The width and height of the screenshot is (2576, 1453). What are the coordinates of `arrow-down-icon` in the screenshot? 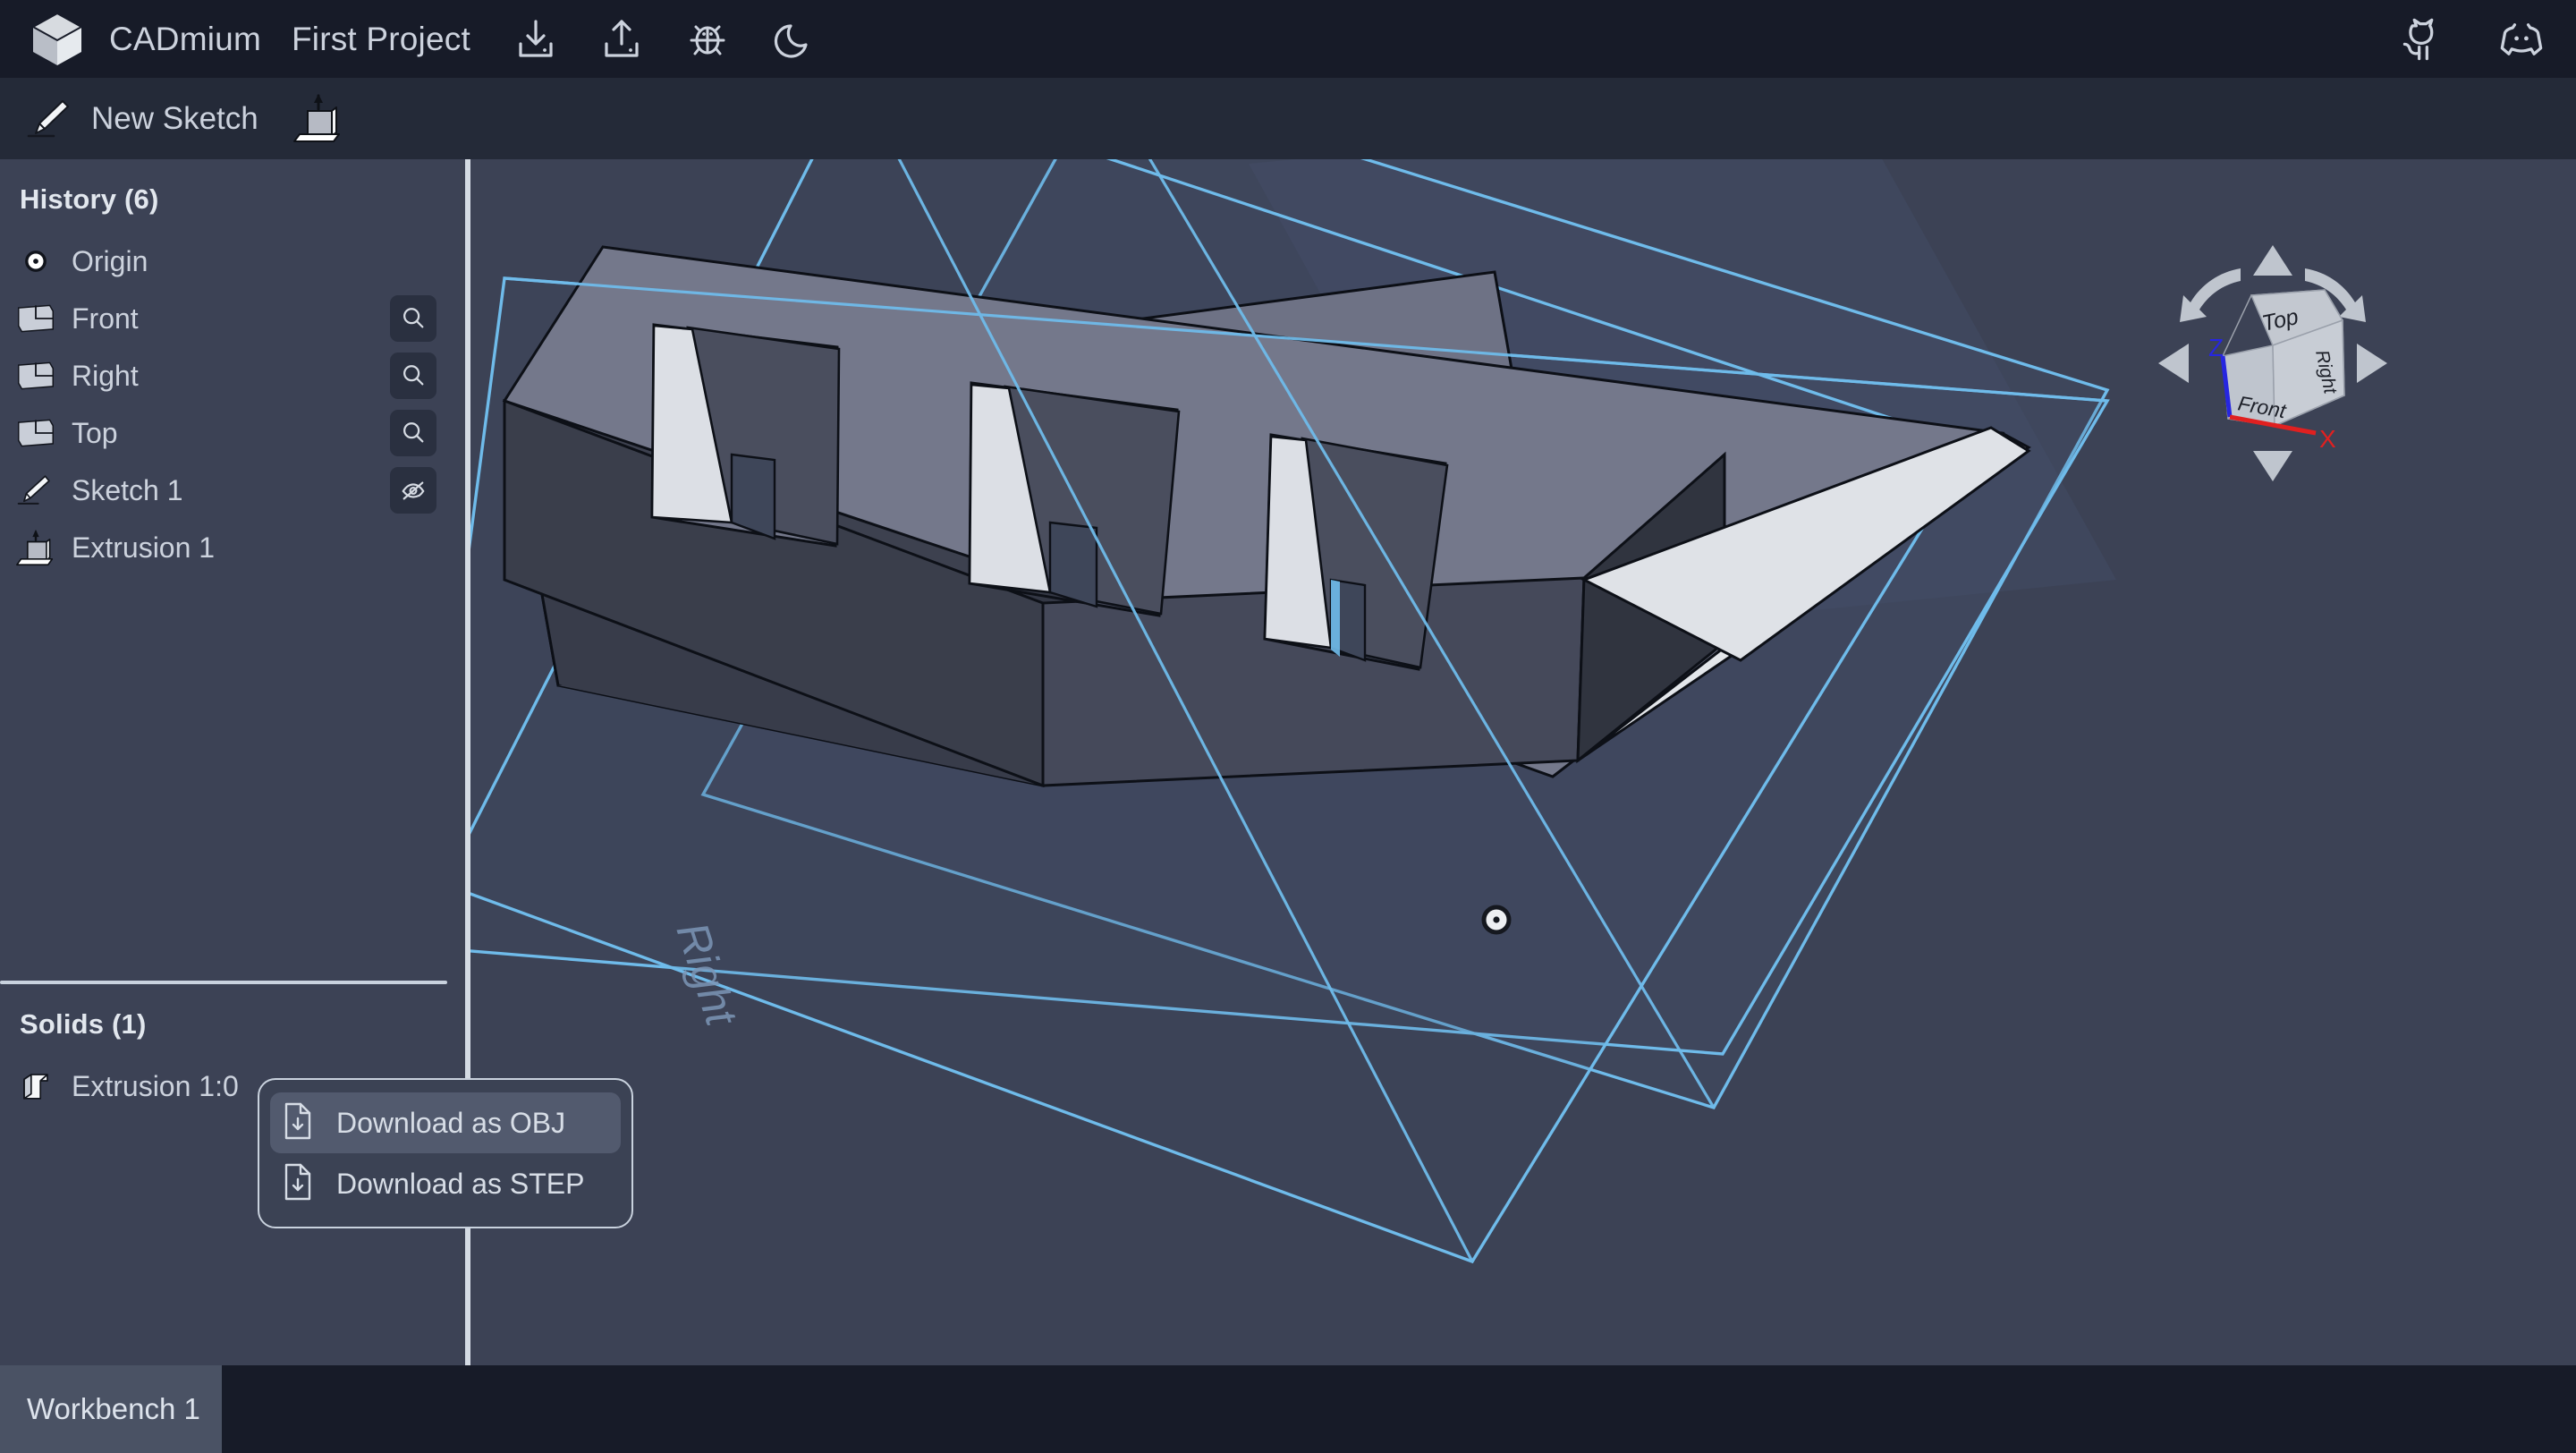 It's located at (2272, 466).